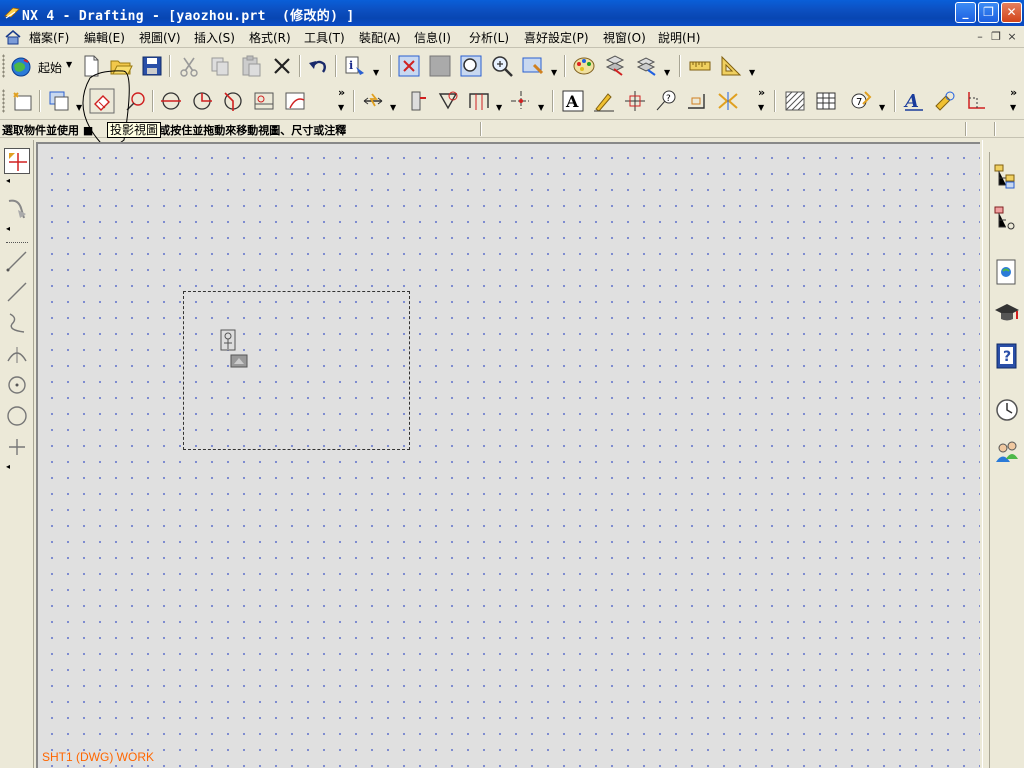 This screenshot has width=1024, height=768. Describe the element at coordinates (980, 37) in the screenshot. I see `doc-minimize-button: –` at that location.